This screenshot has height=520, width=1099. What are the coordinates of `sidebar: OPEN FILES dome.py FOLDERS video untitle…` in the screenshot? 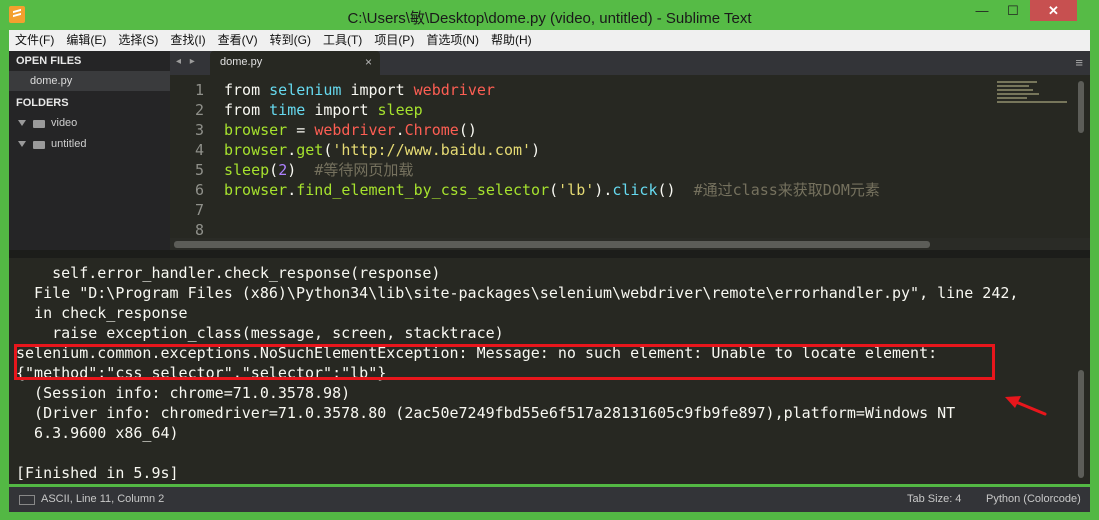 It's located at (89, 151).